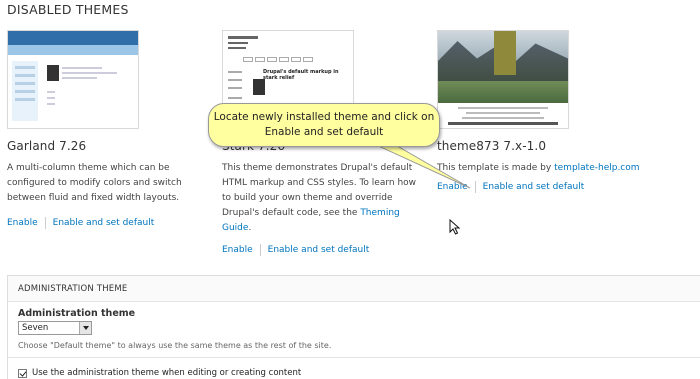  I want to click on theme873-screenshot, so click(503, 79).